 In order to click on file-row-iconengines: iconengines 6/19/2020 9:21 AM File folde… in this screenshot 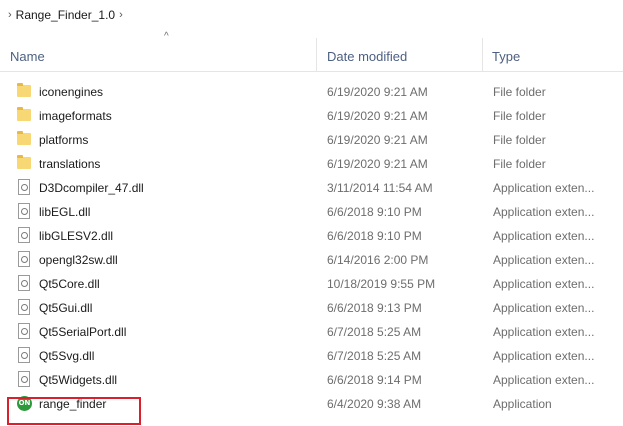, I will do `click(311, 92)`.